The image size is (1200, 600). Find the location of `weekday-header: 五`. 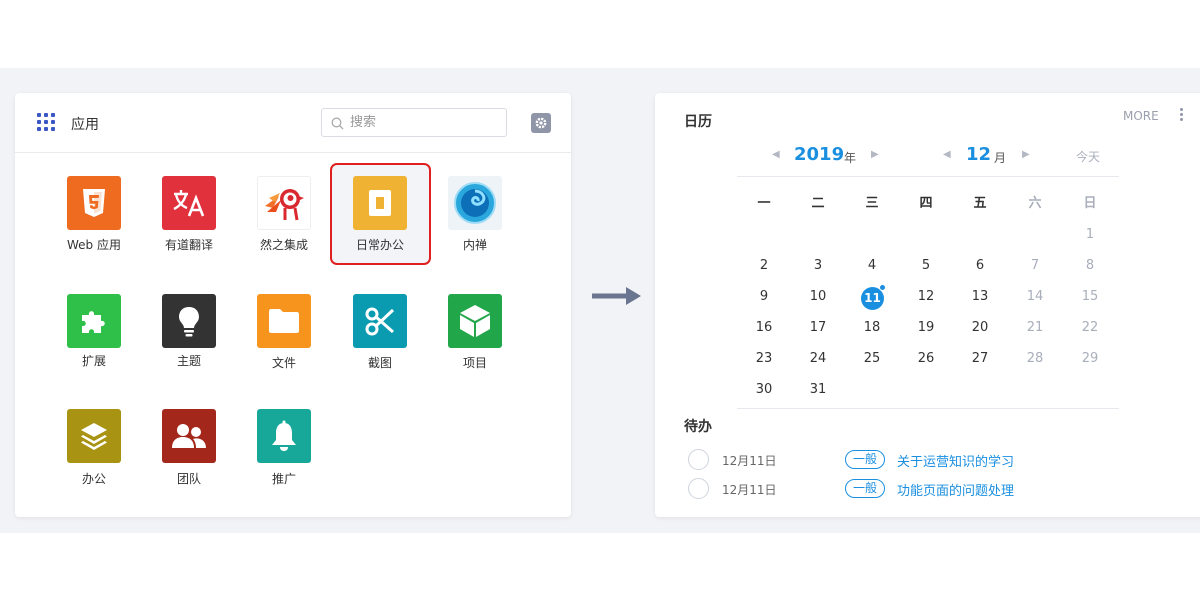

weekday-header: 五 is located at coordinates (980, 203).